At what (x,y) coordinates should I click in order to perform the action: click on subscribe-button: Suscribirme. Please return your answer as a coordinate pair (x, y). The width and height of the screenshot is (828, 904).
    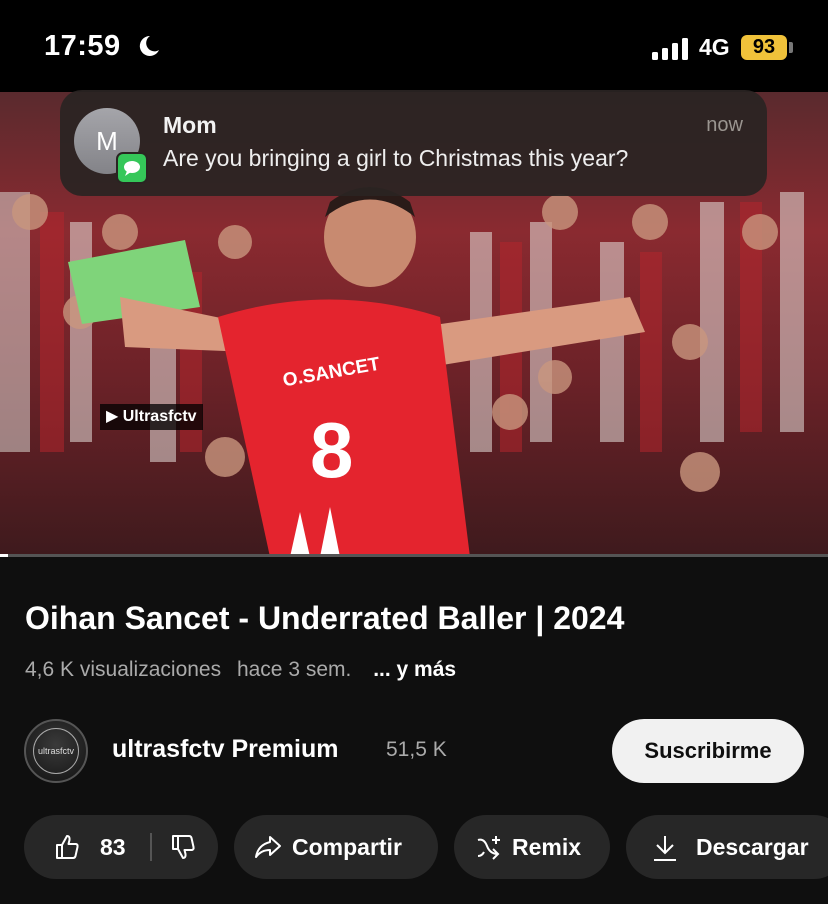
    Looking at the image, I should click on (708, 751).